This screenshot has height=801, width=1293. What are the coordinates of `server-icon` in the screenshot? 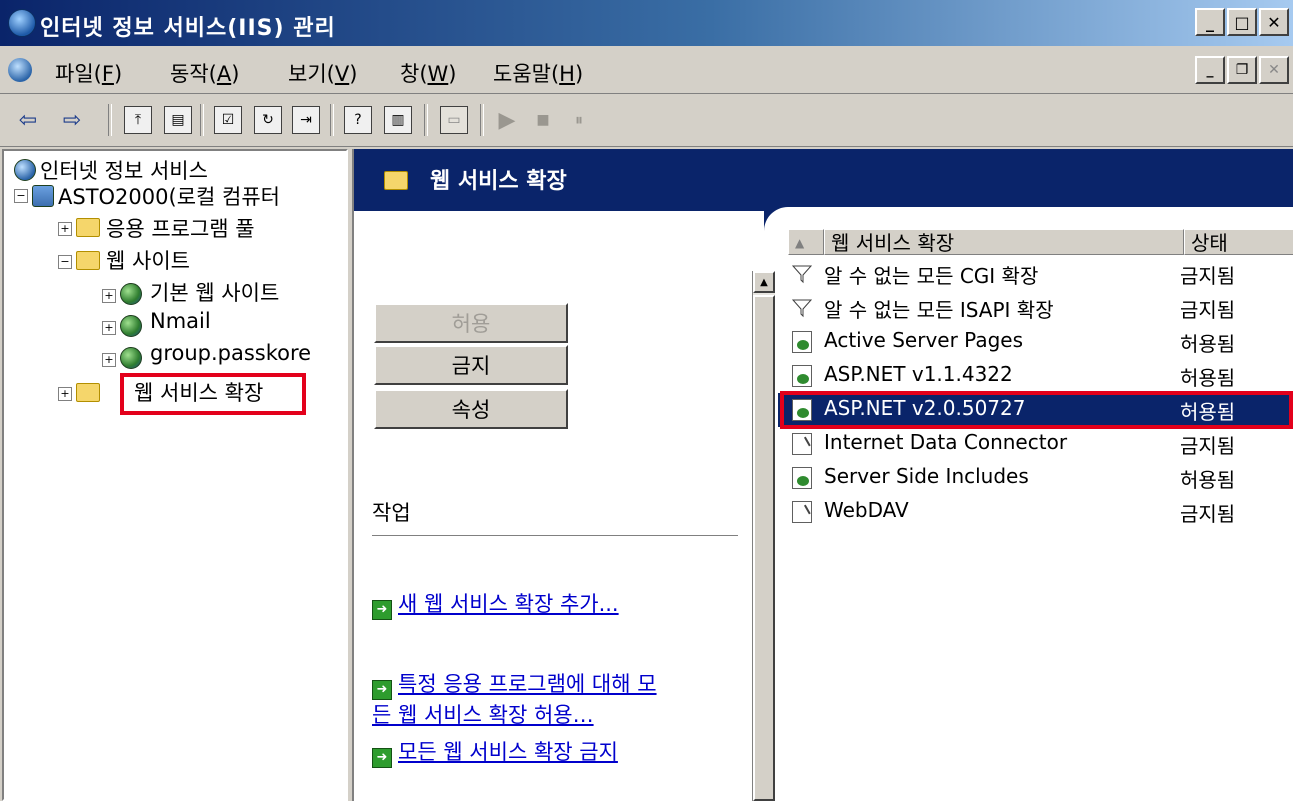 It's located at (43, 196).